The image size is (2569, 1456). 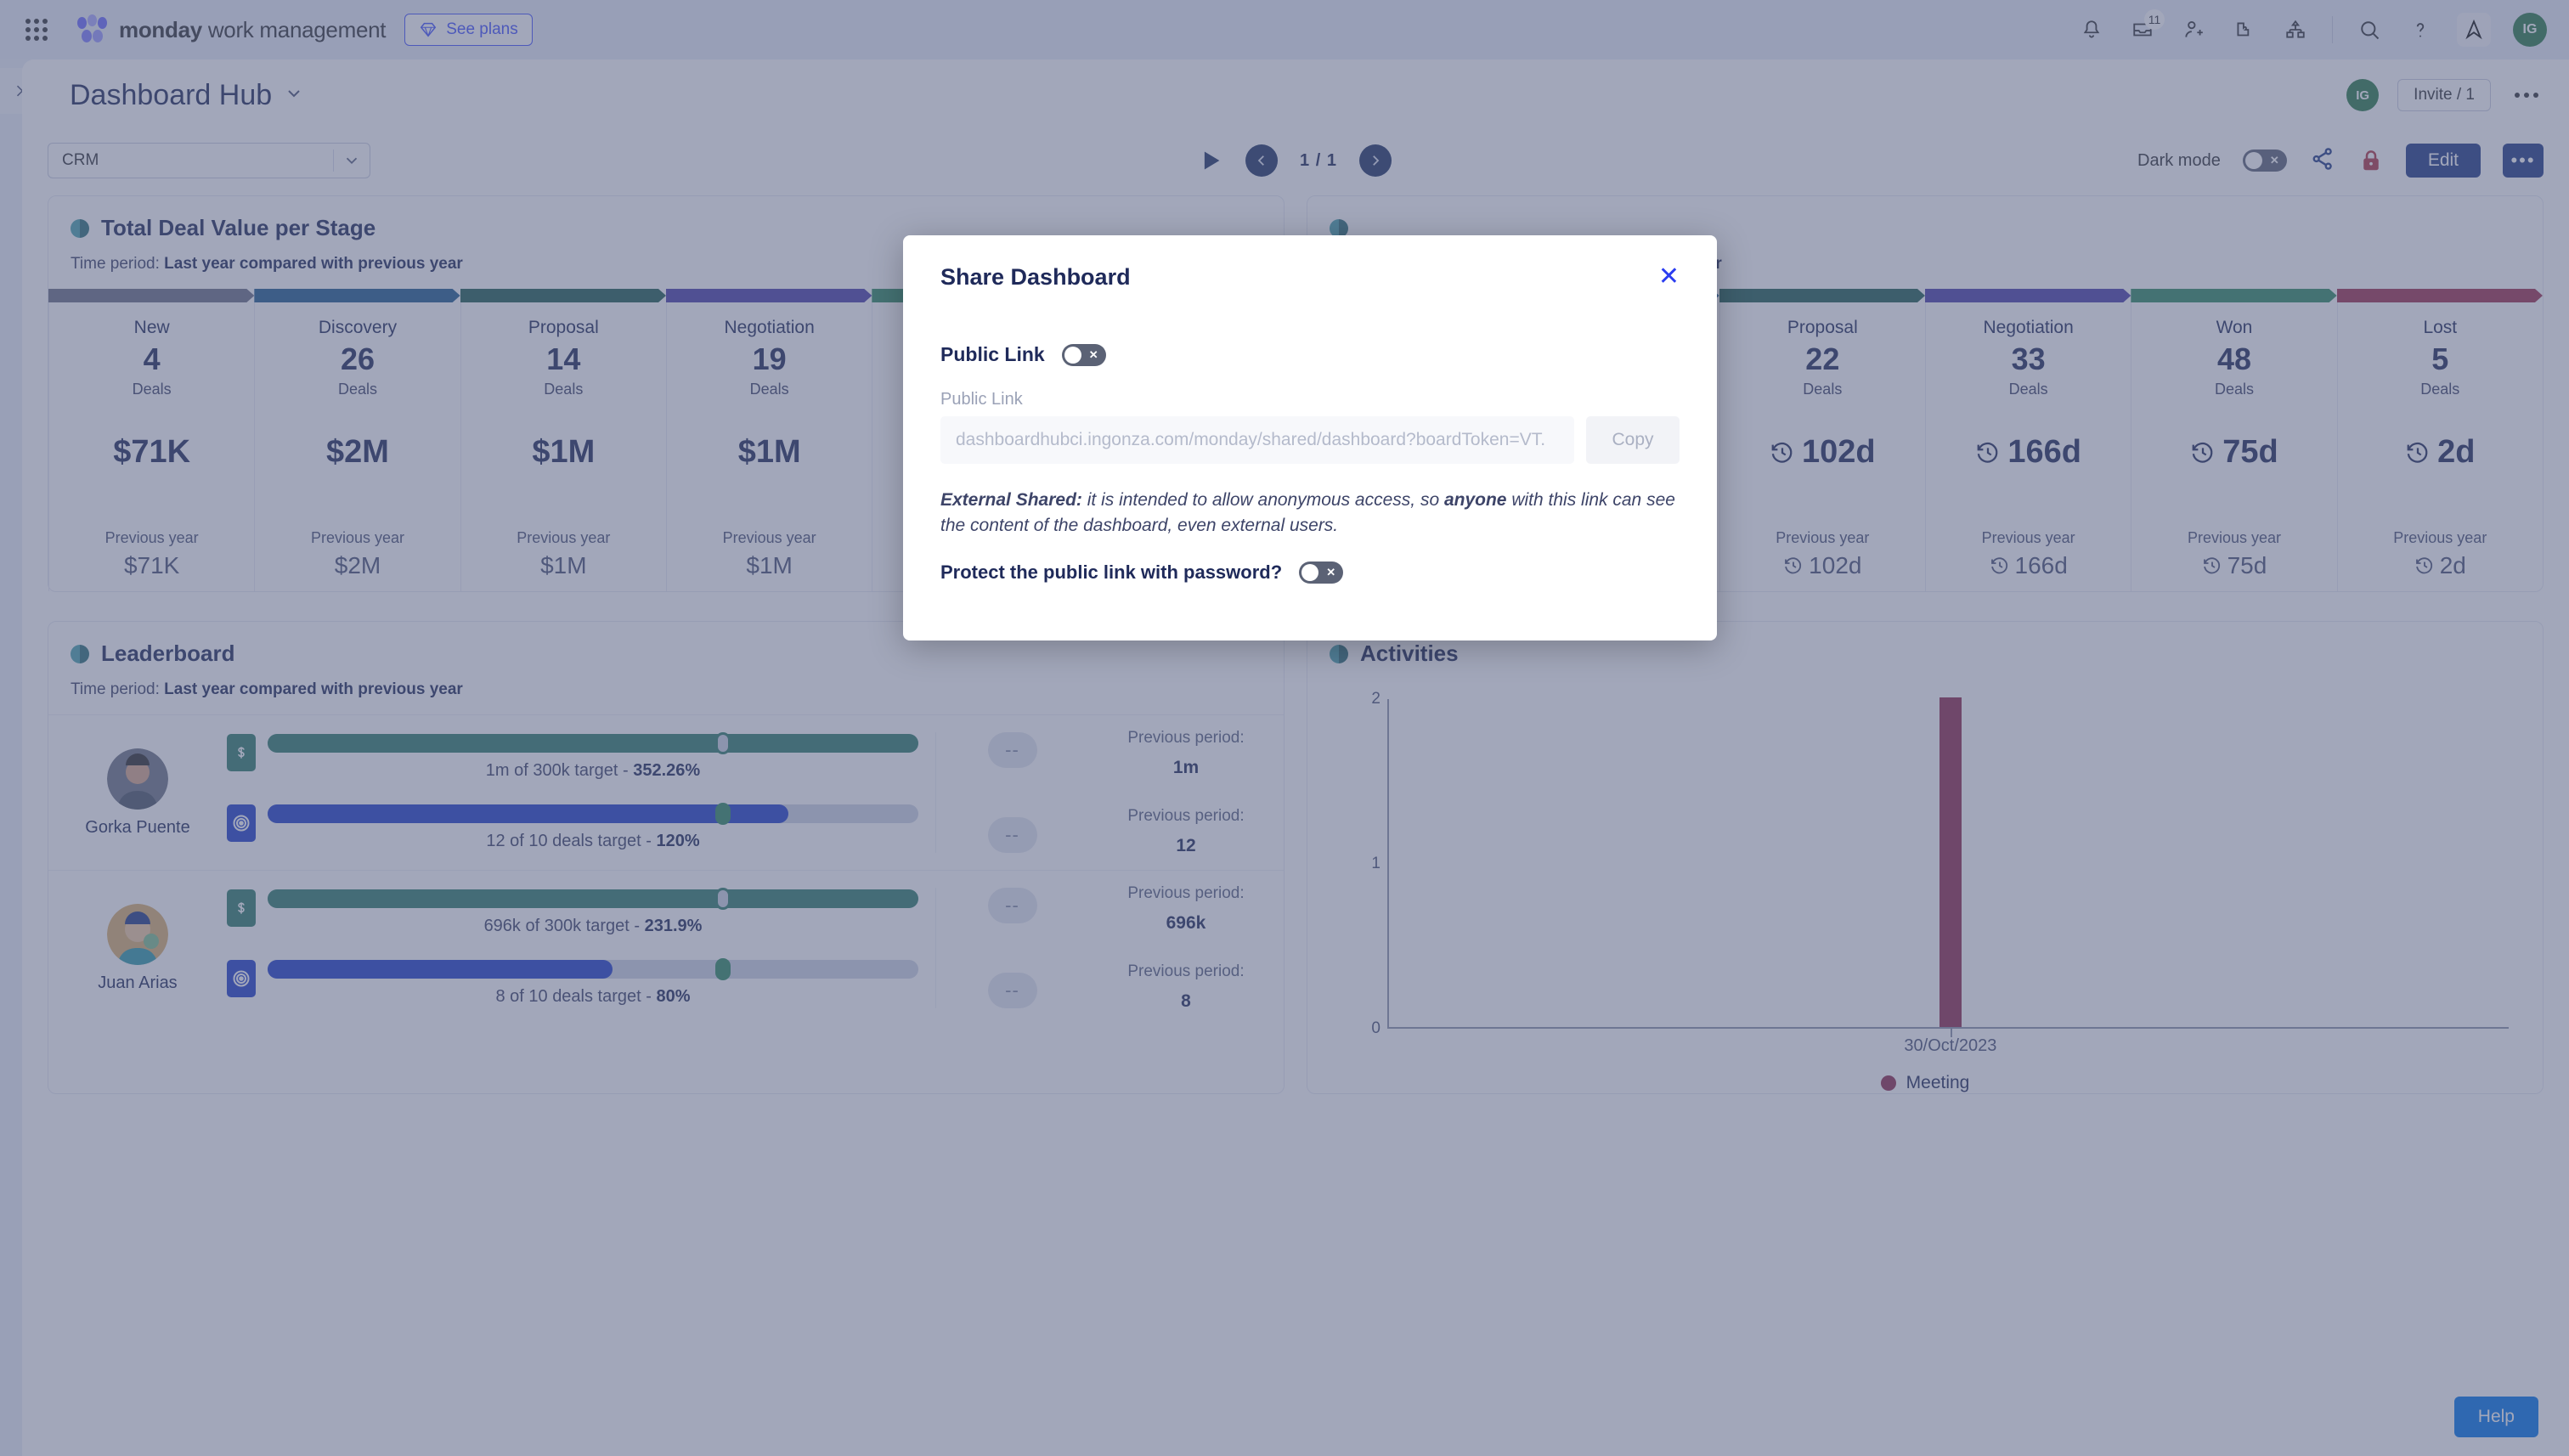 What do you see at coordinates (1035, 277) in the screenshot?
I see `modal-title: Share Dashboard` at bounding box center [1035, 277].